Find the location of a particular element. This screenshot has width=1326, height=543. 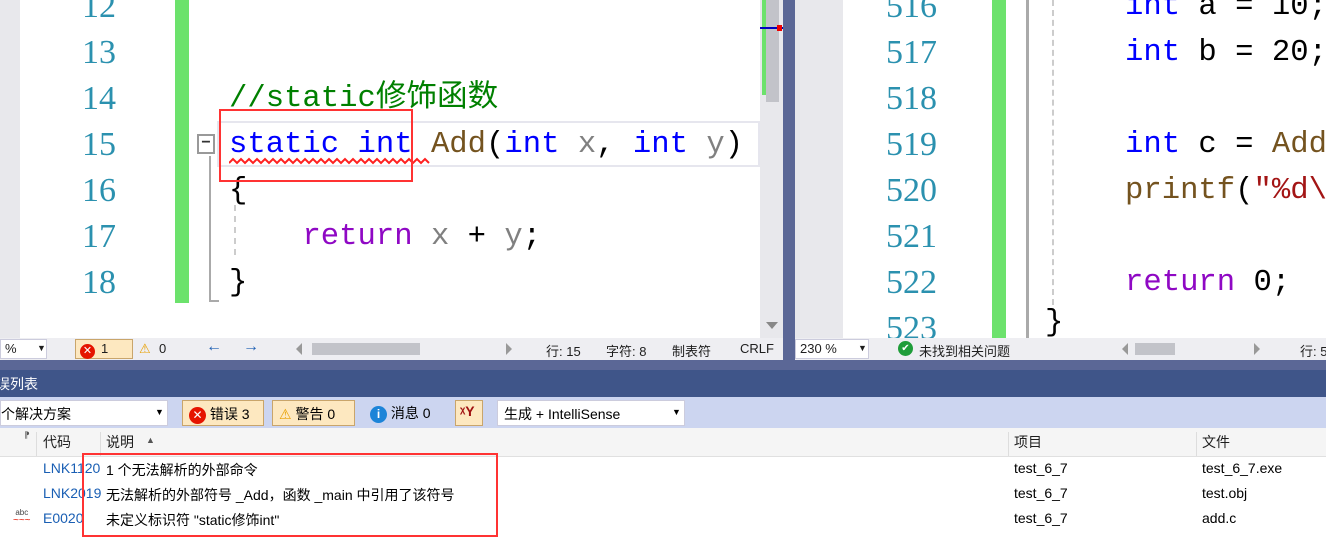

fold-toggle: − is located at coordinates (206, 144).